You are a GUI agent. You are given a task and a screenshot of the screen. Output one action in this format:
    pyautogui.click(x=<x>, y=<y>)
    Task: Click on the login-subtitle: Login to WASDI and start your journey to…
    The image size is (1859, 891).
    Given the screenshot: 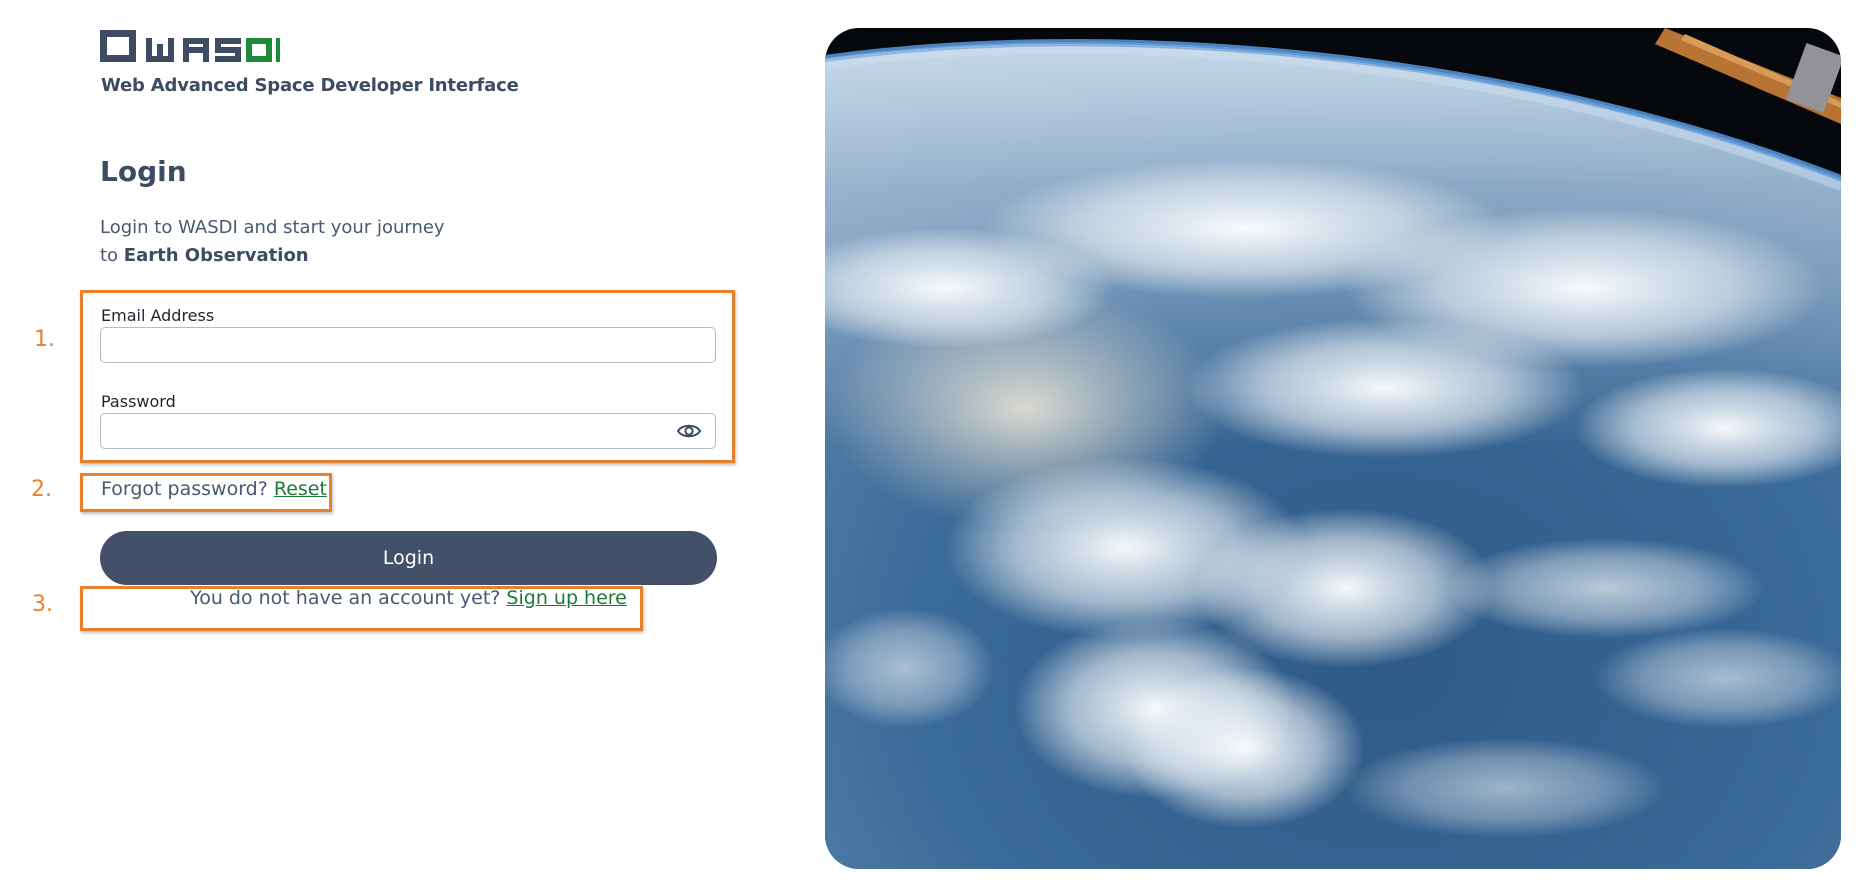 What is the action you would take?
    pyautogui.click(x=272, y=242)
    